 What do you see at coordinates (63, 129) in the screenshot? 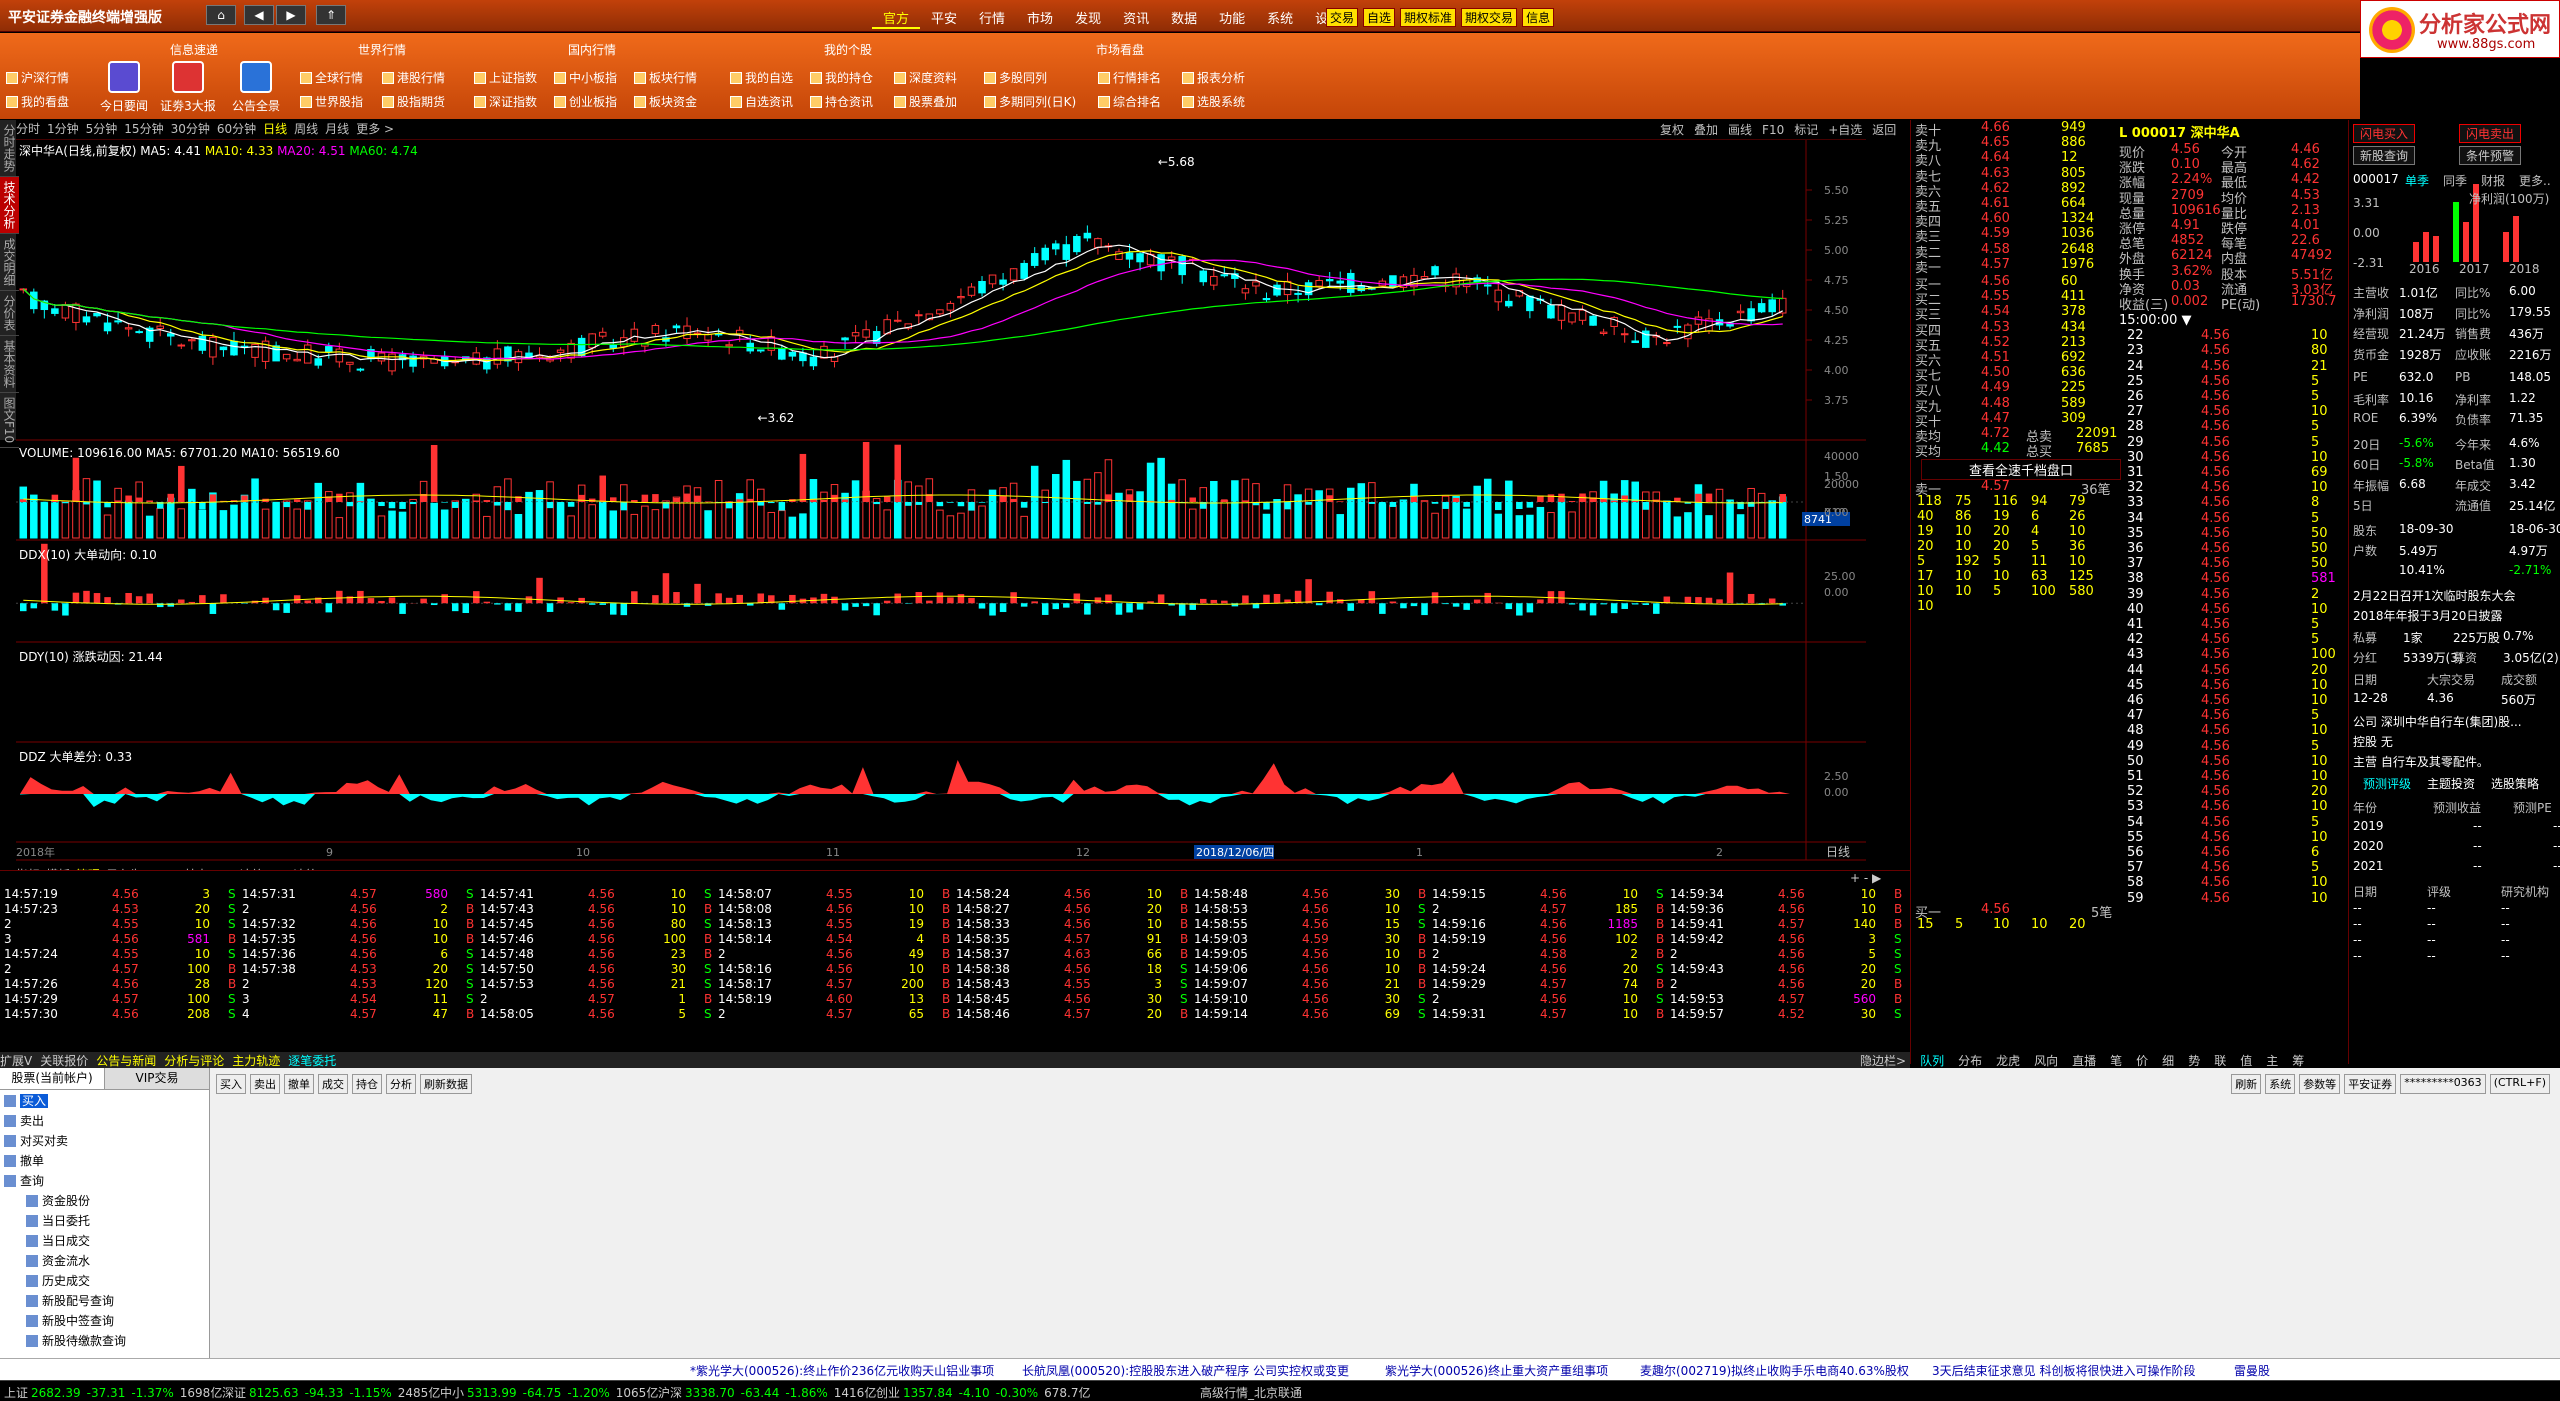
I see `period-tab: 1分钟` at bounding box center [63, 129].